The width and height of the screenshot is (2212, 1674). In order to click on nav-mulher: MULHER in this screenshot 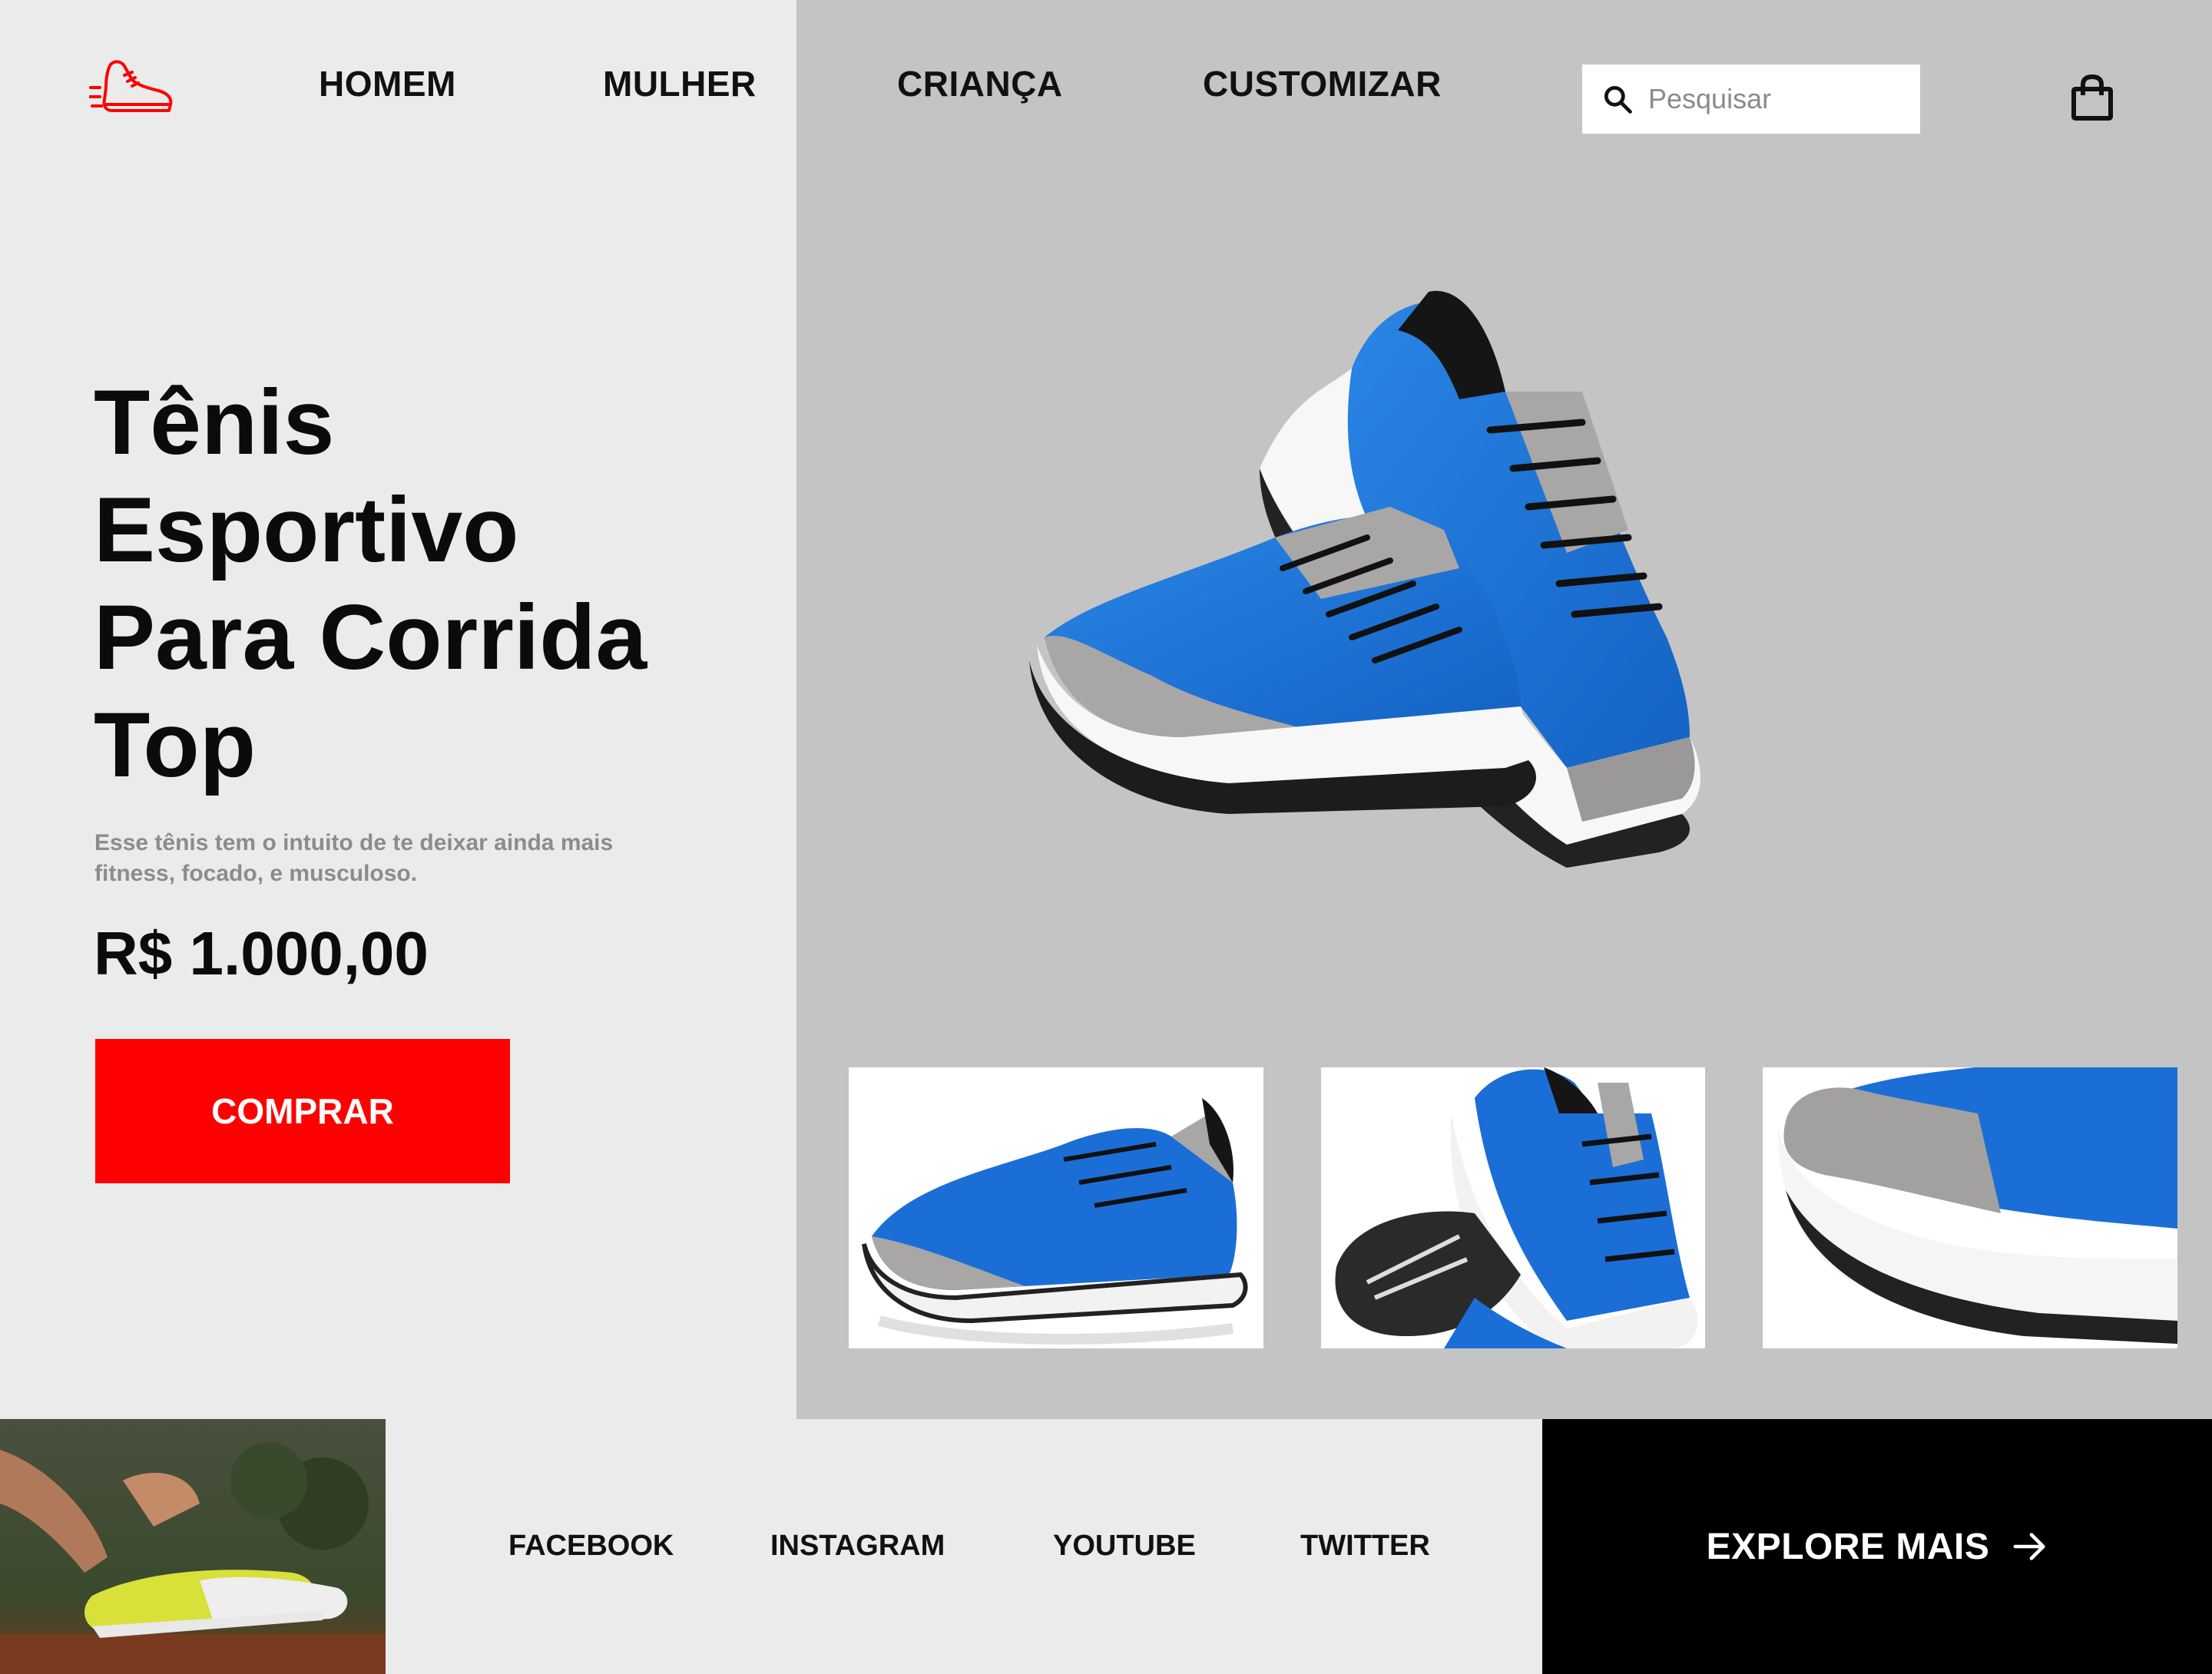, I will do `click(680, 83)`.